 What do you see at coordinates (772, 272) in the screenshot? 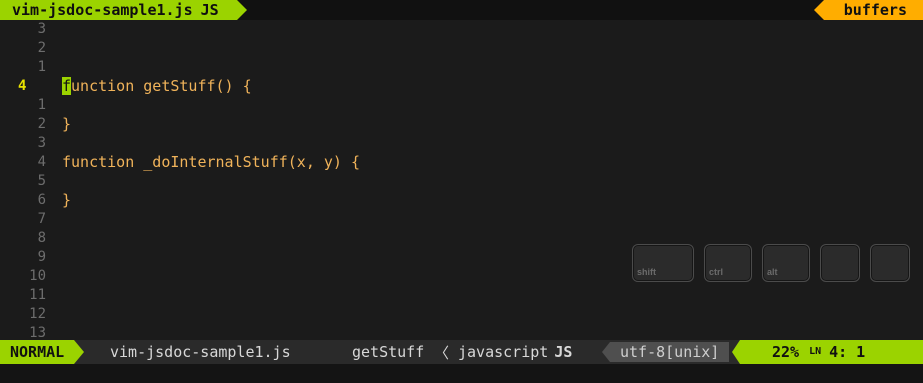
I see `key-label-alt: alt` at bounding box center [772, 272].